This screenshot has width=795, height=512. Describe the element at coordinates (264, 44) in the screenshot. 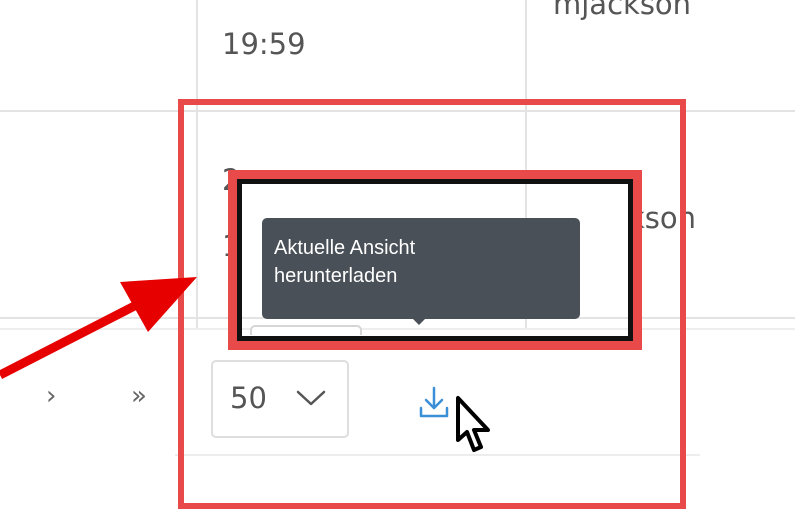

I see `table-cell-time: 19:59` at that location.